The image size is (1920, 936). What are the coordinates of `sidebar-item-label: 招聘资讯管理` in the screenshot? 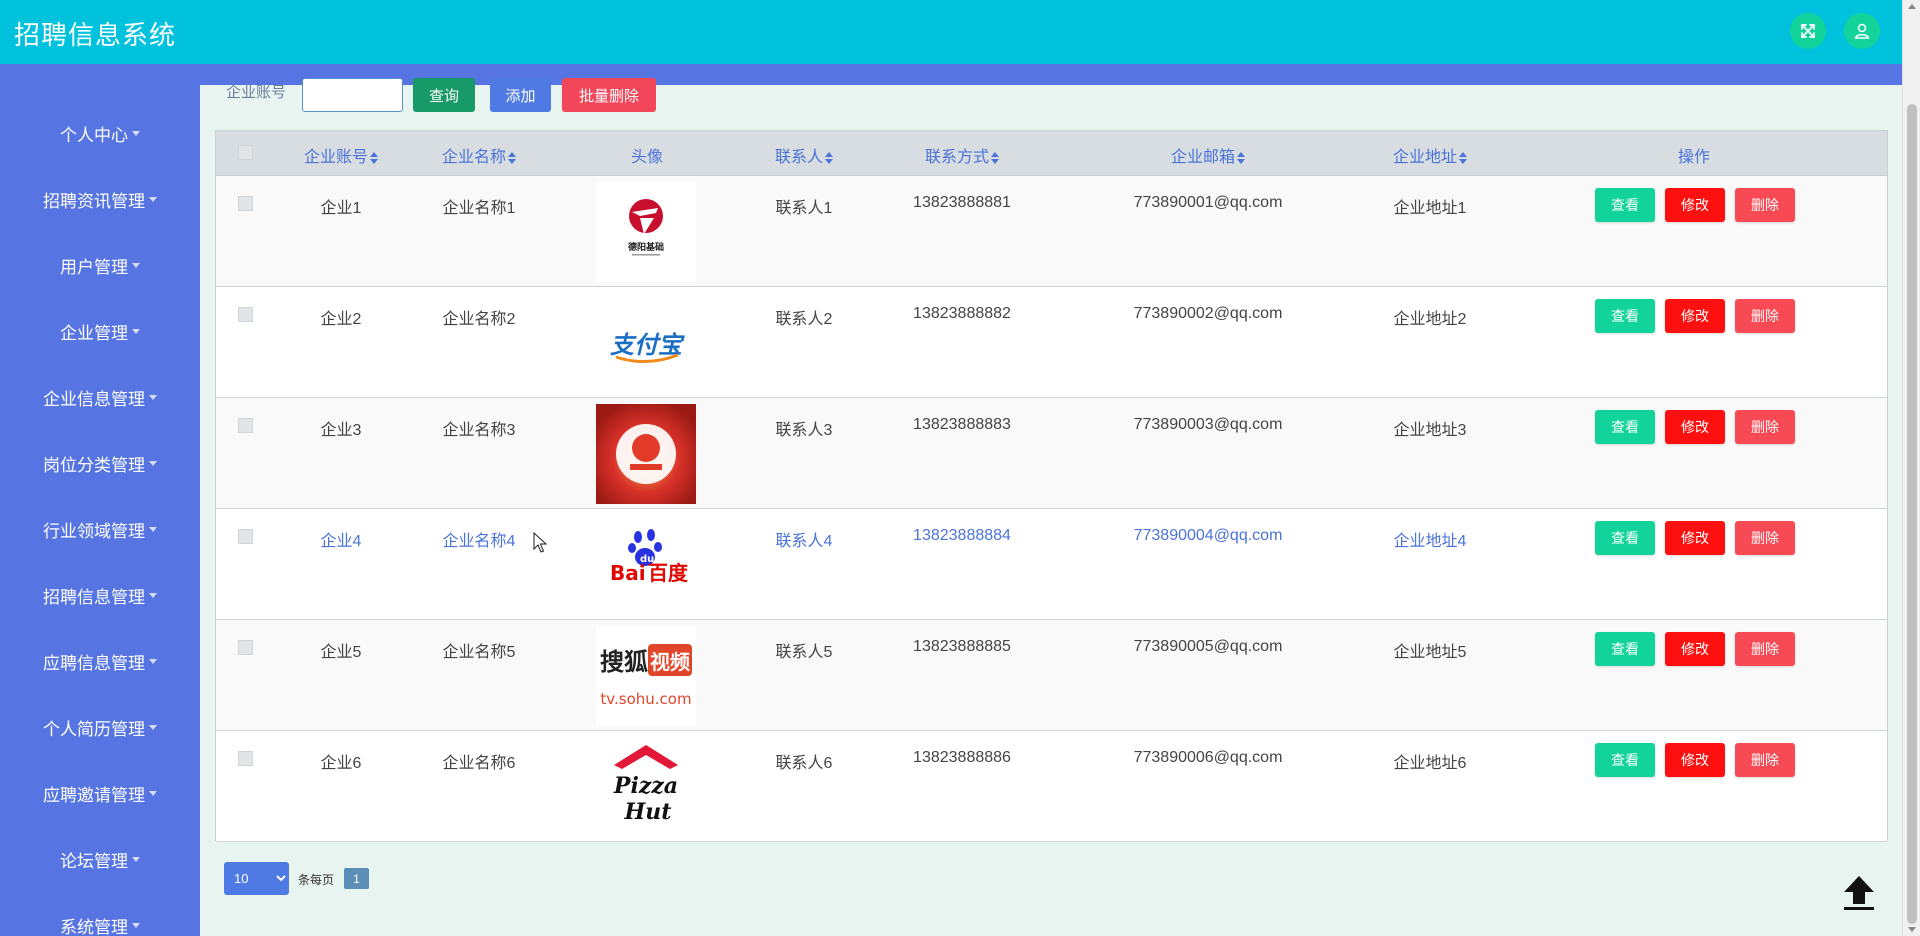 It's located at (94, 201).